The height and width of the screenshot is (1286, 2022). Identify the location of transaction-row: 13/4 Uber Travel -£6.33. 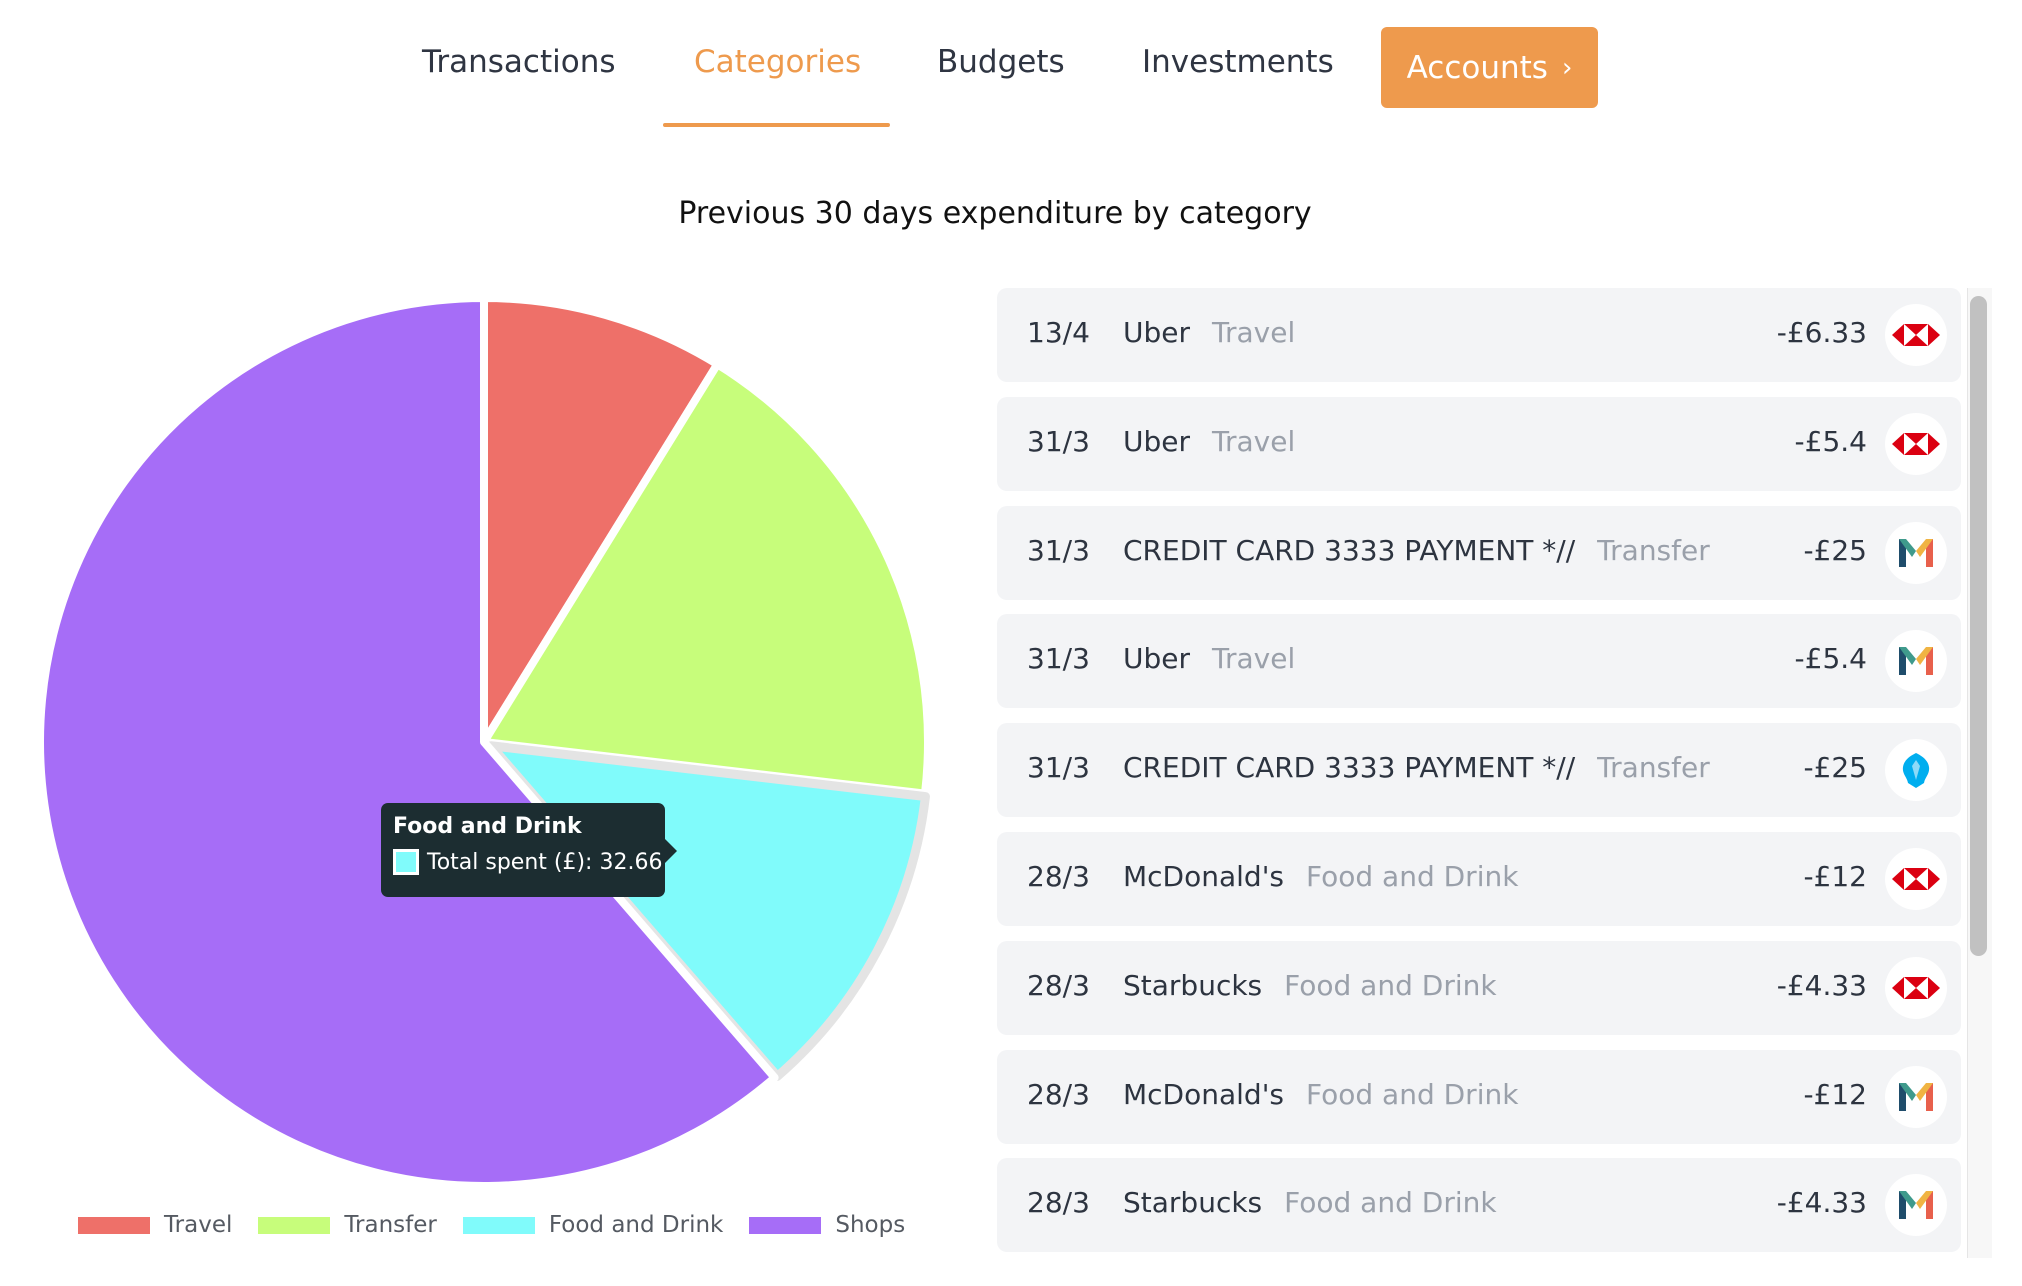
(1479, 335).